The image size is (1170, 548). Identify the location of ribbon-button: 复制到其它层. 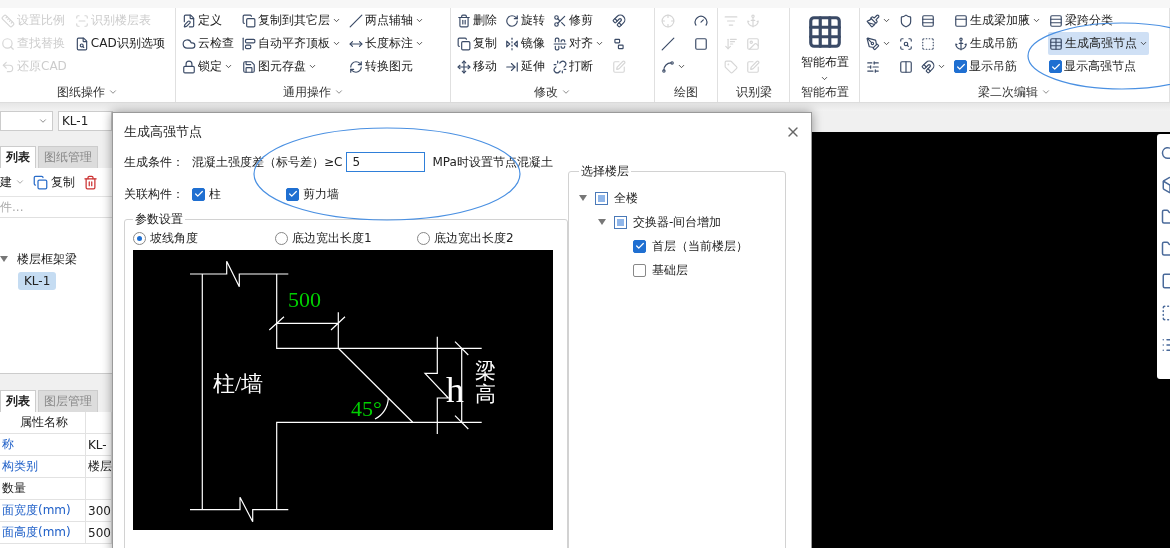
(291, 20).